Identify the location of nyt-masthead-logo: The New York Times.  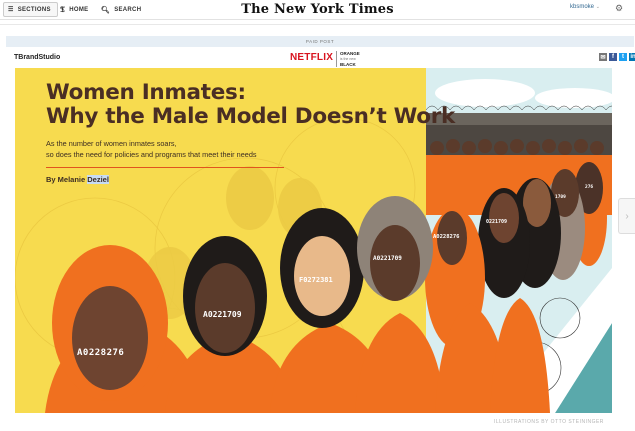
(317, 9).